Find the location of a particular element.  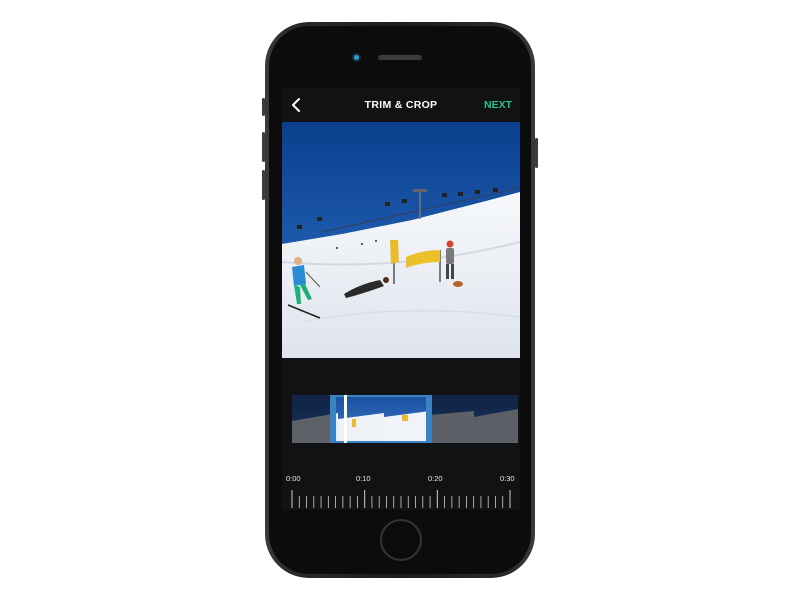

playhead is located at coordinates (345, 419).